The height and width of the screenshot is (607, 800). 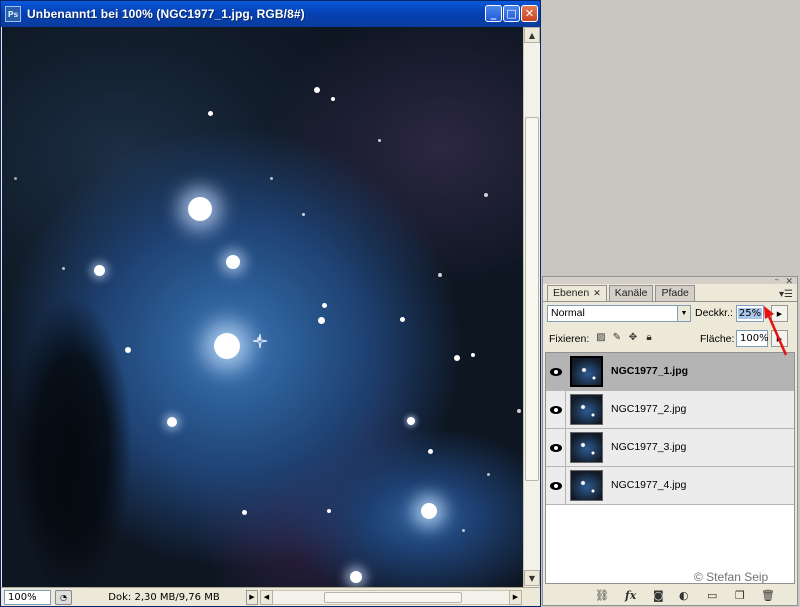 I want to click on layer-row: NGC1977_2.jpg, so click(x=670, y=410).